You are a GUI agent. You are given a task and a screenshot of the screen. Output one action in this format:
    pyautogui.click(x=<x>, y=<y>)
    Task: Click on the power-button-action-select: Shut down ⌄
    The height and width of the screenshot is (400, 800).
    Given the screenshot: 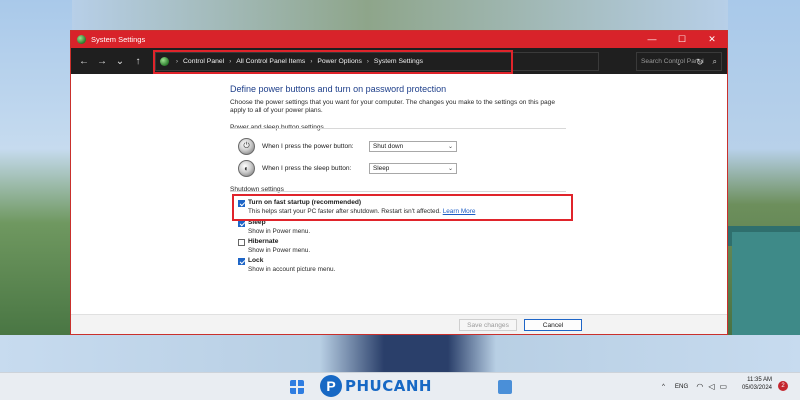 What is the action you would take?
    pyautogui.click(x=413, y=146)
    